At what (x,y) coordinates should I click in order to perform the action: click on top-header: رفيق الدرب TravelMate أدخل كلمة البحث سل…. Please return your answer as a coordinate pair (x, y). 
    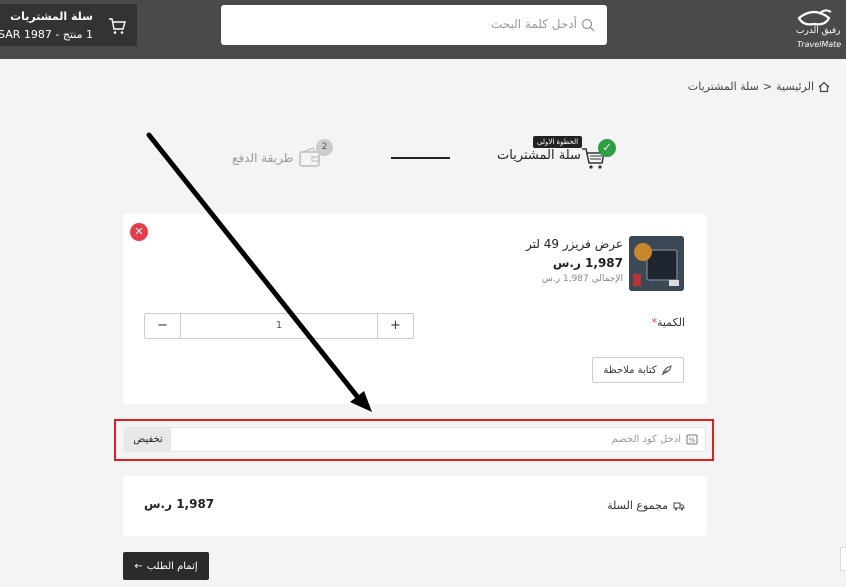
    Looking at the image, I should click on (423, 29).